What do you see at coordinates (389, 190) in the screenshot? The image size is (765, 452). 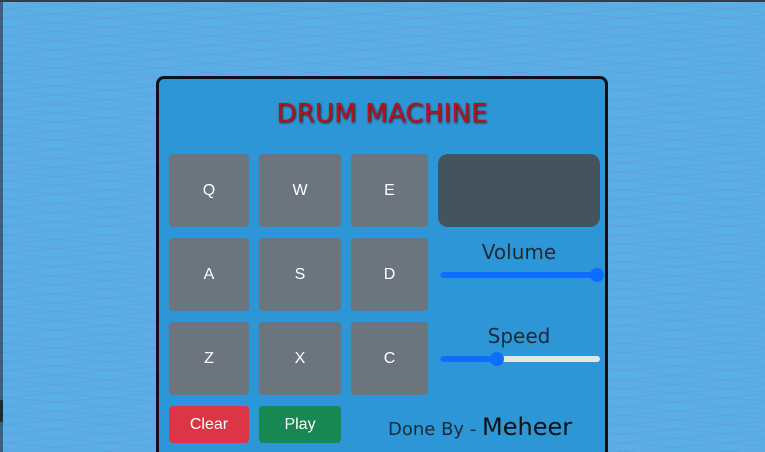 I see `drum-pad-e: E` at bounding box center [389, 190].